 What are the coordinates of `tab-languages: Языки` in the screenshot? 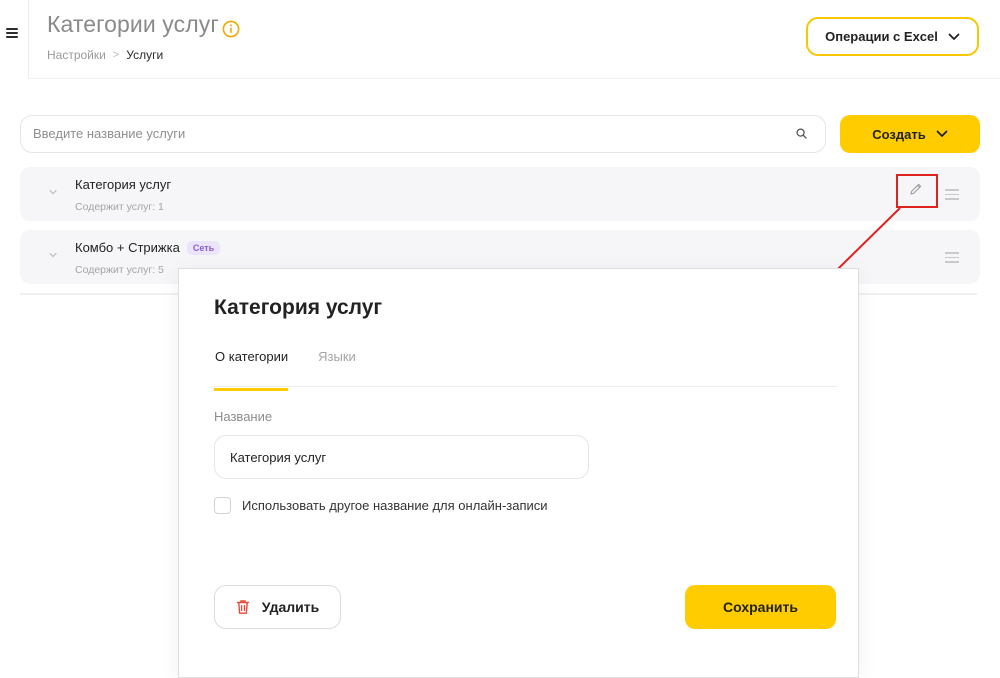 It's located at (337, 370).